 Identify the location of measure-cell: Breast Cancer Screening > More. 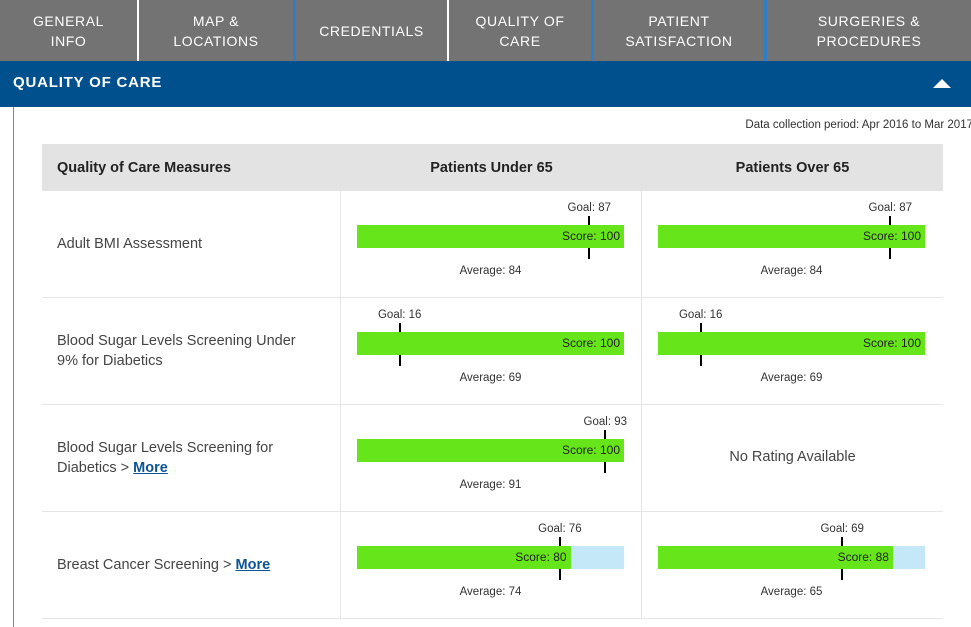
(191, 565).